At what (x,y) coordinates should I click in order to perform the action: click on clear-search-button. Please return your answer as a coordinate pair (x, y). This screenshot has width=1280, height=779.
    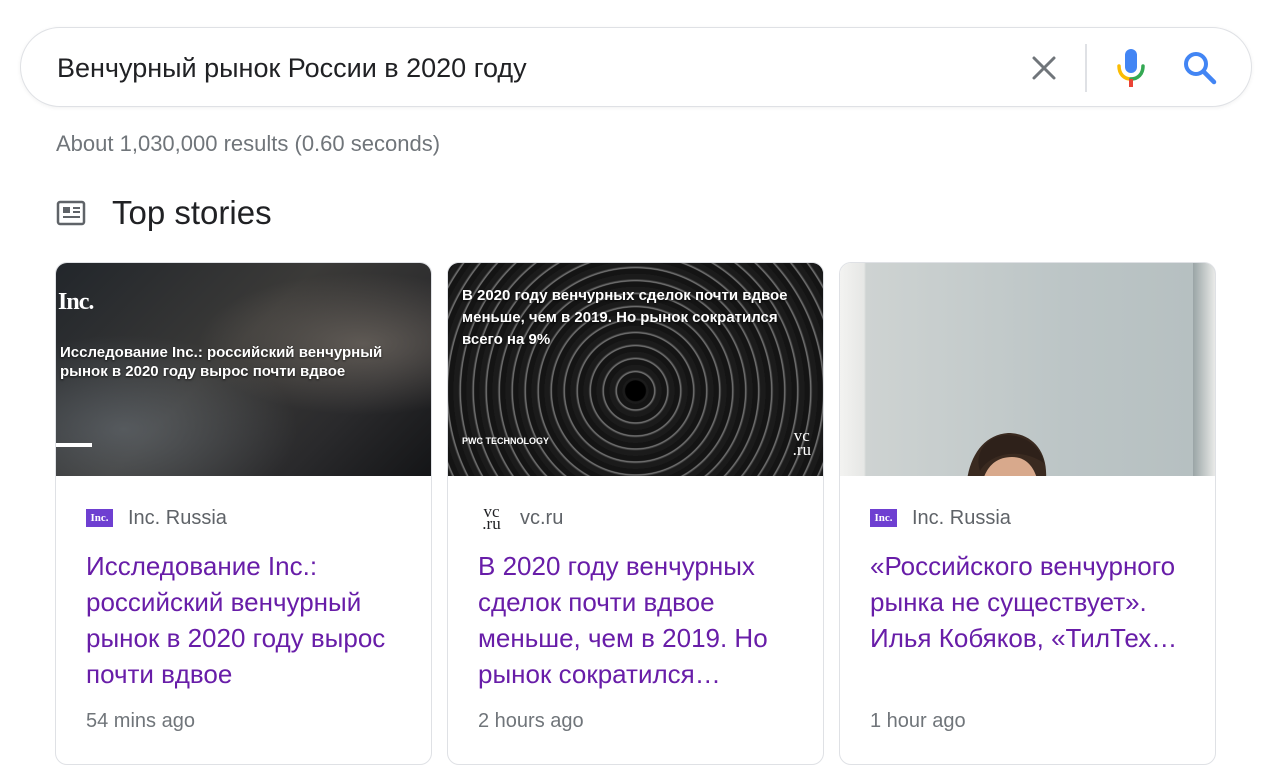
    Looking at the image, I should click on (1044, 68).